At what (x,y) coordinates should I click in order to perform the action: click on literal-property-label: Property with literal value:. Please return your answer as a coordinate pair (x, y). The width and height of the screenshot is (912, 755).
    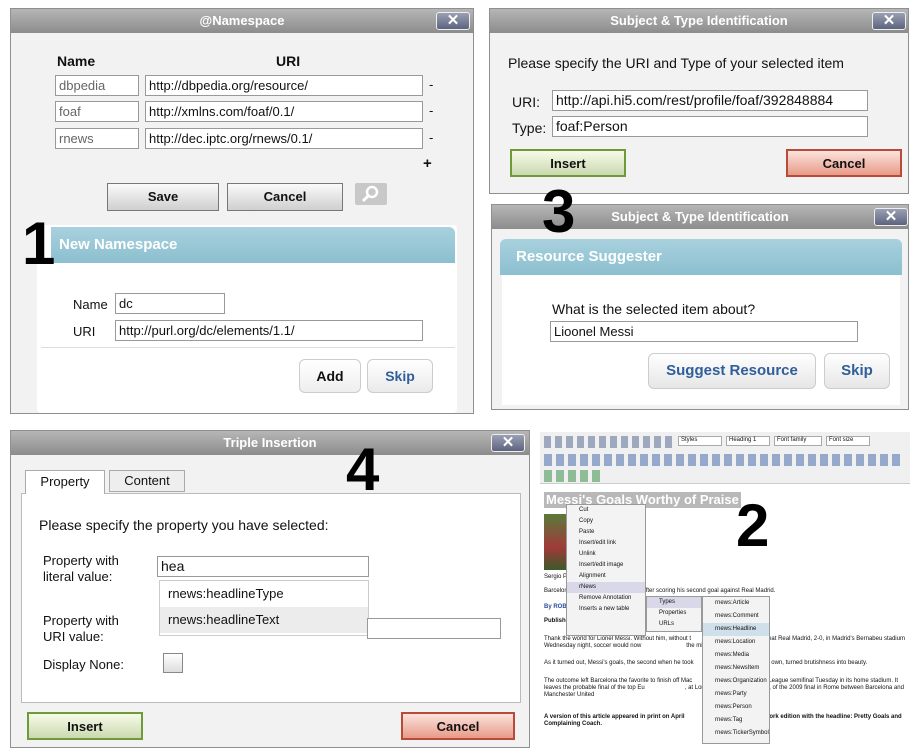
    Looking at the image, I should click on (81, 568).